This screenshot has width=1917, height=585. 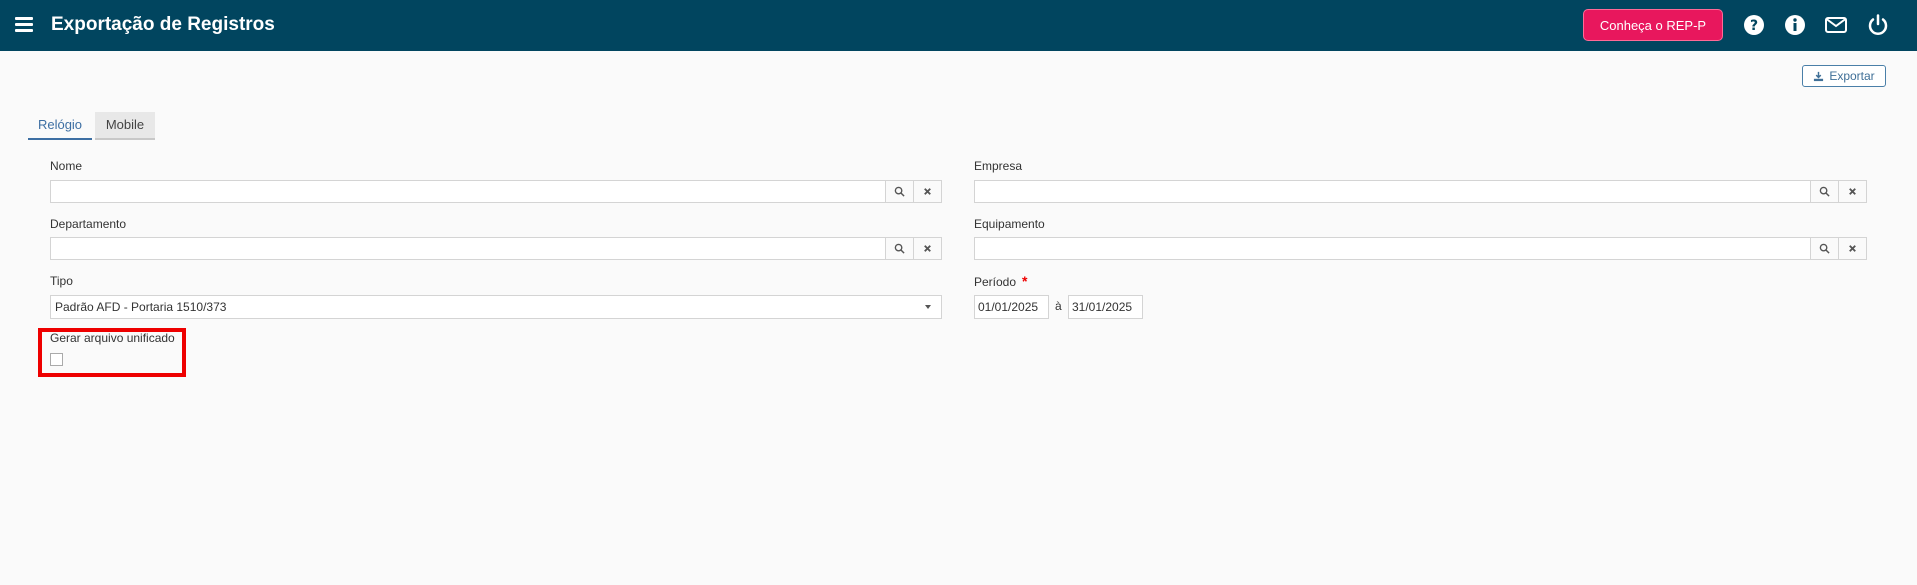 I want to click on equipamento-input, so click(x=1392, y=248).